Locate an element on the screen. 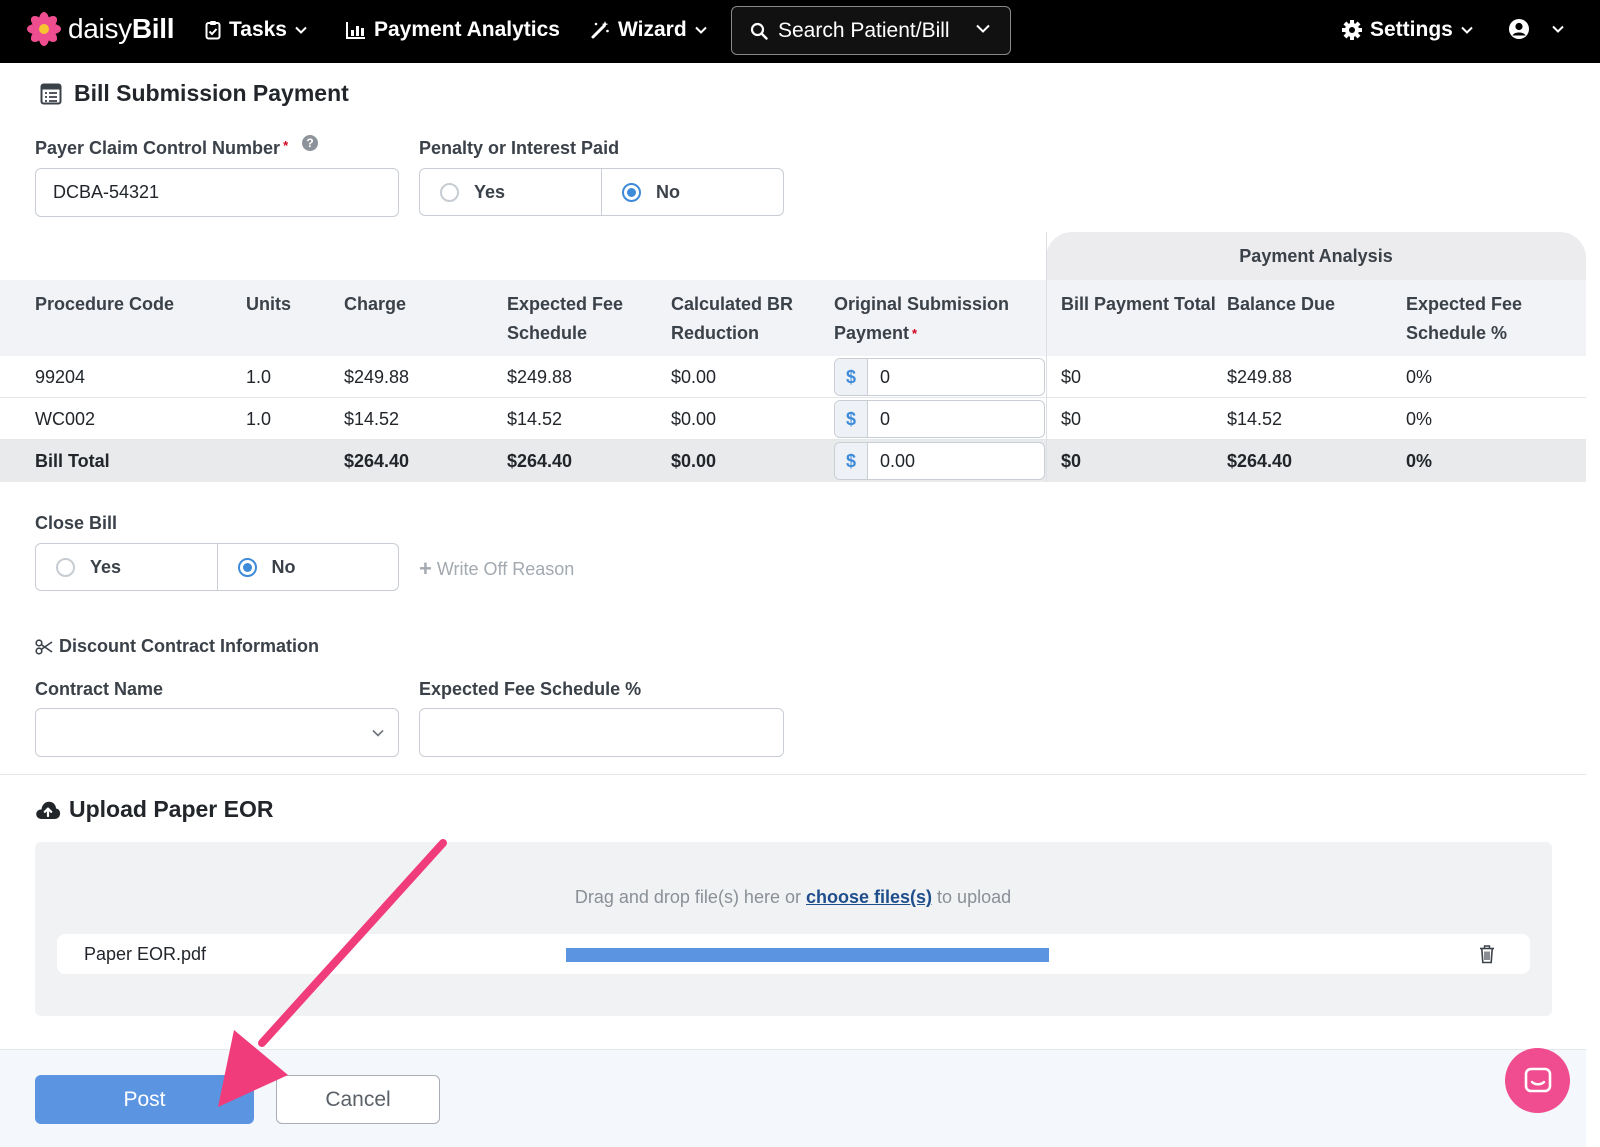 This screenshot has height=1147, width=1600. cell-charge: $14.52 is located at coordinates (372, 419).